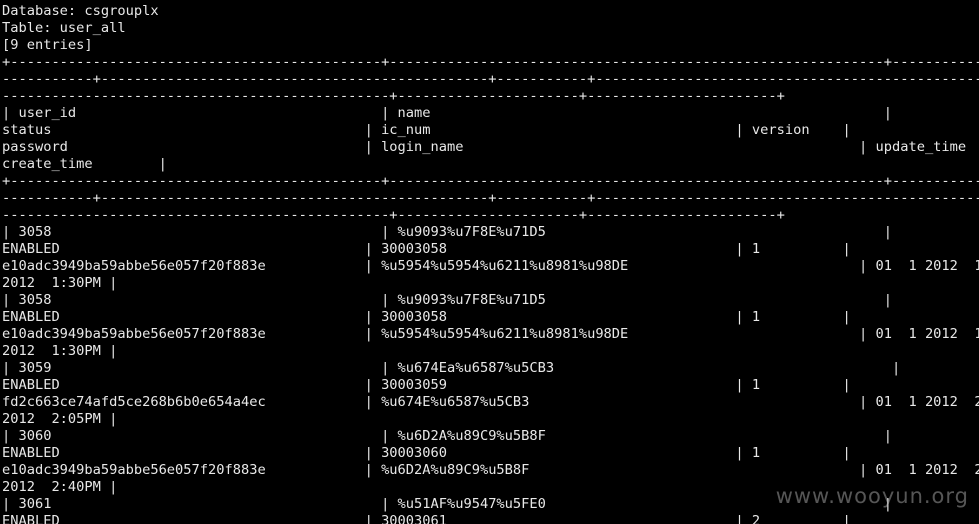 The image size is (979, 524). What do you see at coordinates (60, 419) in the screenshot?
I see `terminal-line: 2012 2:05PM |` at bounding box center [60, 419].